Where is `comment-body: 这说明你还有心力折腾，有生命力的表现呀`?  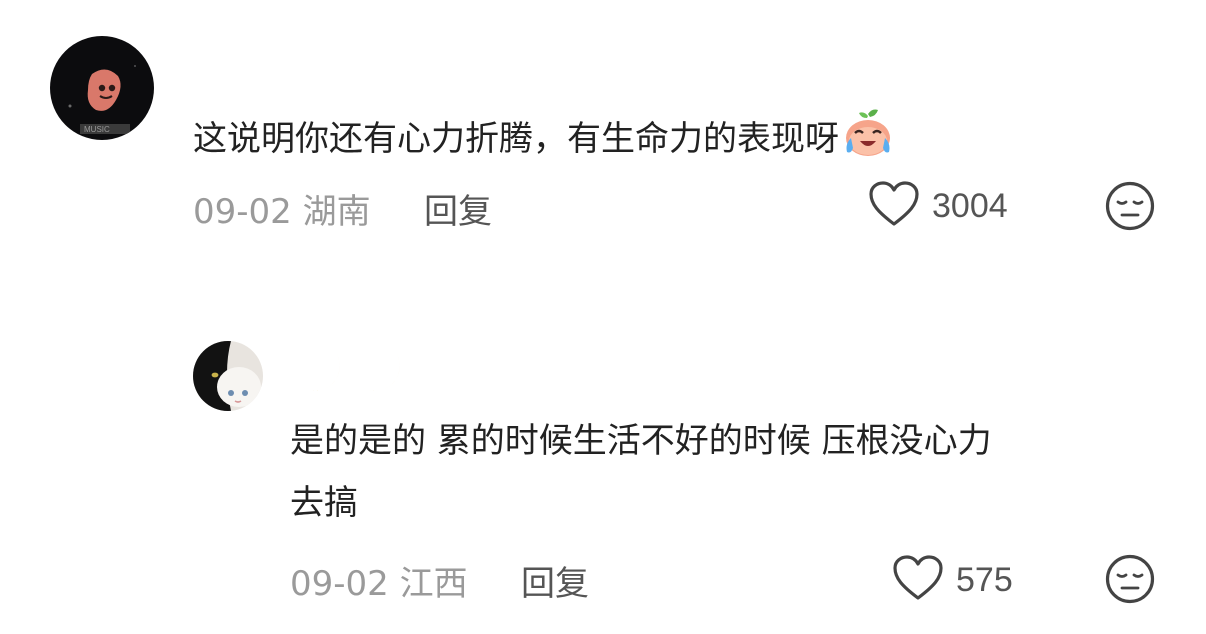
comment-body: 这说明你还有心力折腾，有生命力的表现呀 is located at coordinates (516, 139).